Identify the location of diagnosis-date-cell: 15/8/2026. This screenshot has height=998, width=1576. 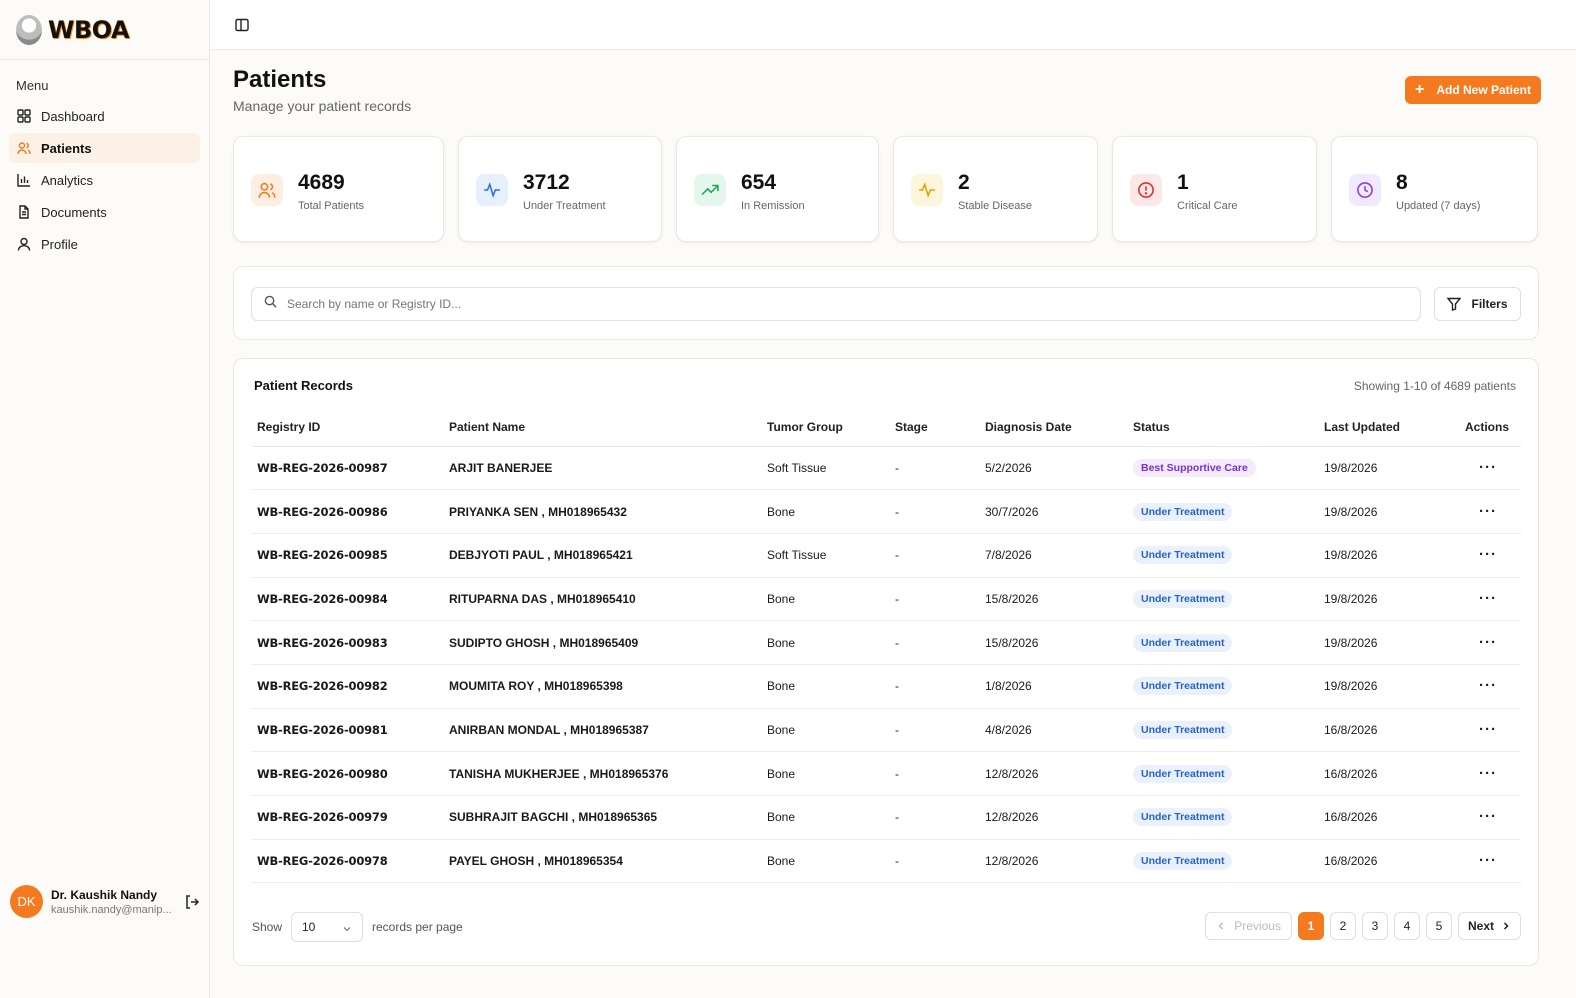
(1054, 642).